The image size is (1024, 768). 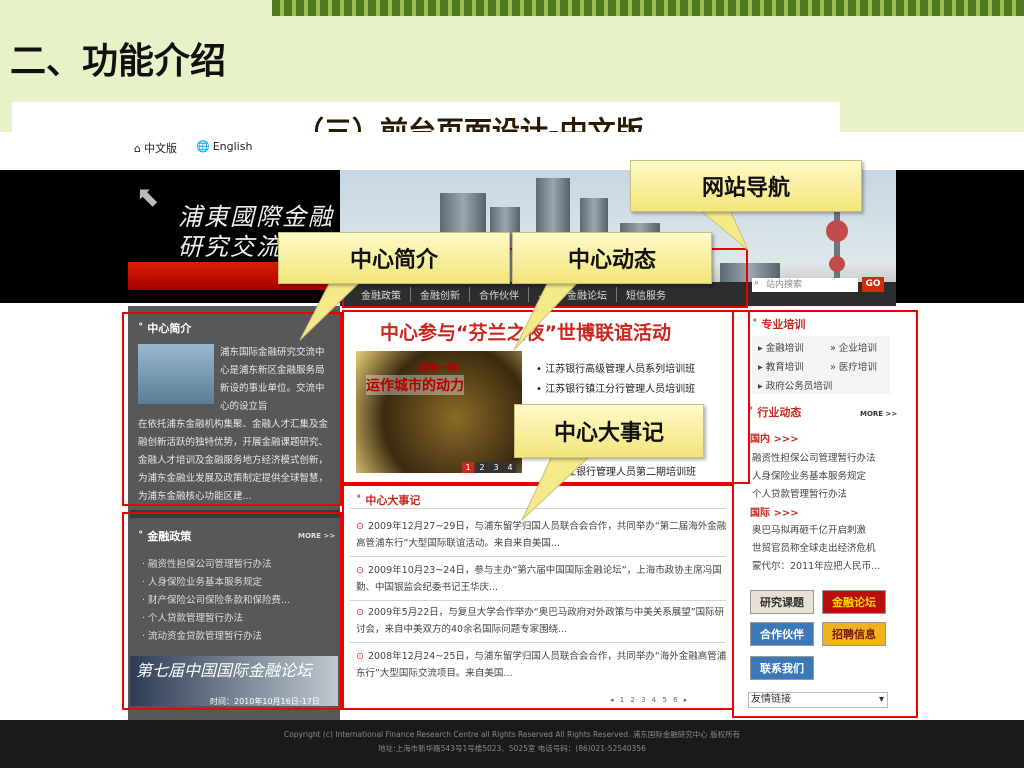 I want to click on intl-label: 国际 >>>, so click(x=774, y=511).